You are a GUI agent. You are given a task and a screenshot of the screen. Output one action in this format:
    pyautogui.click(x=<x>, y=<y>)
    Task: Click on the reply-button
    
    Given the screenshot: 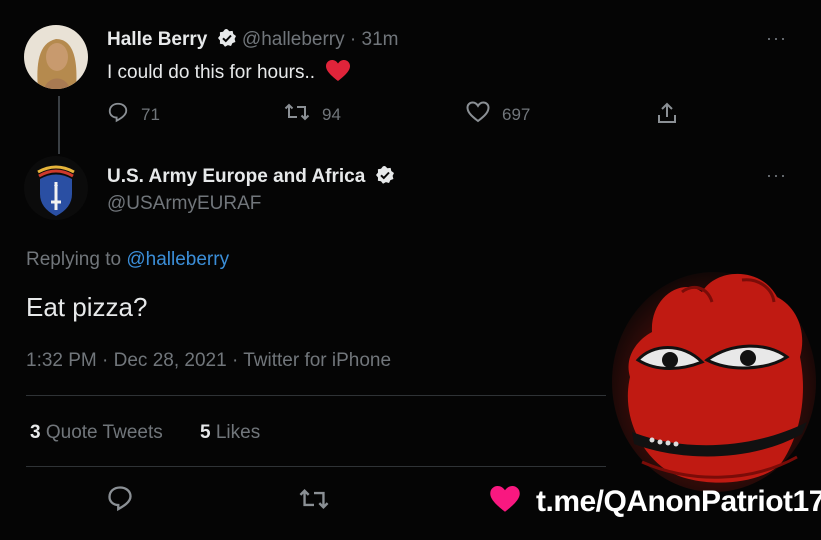 What is the action you would take?
    pyautogui.click(x=120, y=500)
    